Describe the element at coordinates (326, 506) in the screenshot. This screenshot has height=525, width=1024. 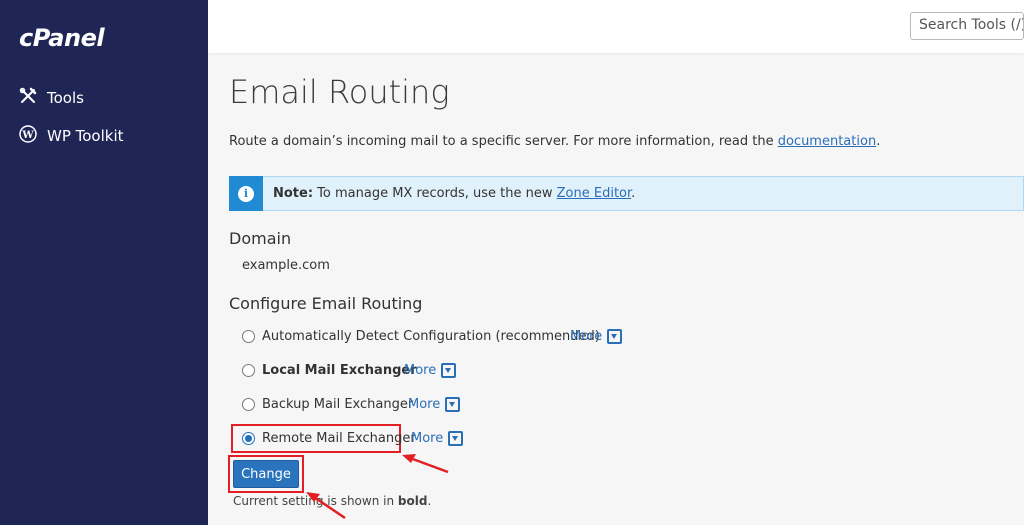
I see `arrow-to-change-button` at that location.